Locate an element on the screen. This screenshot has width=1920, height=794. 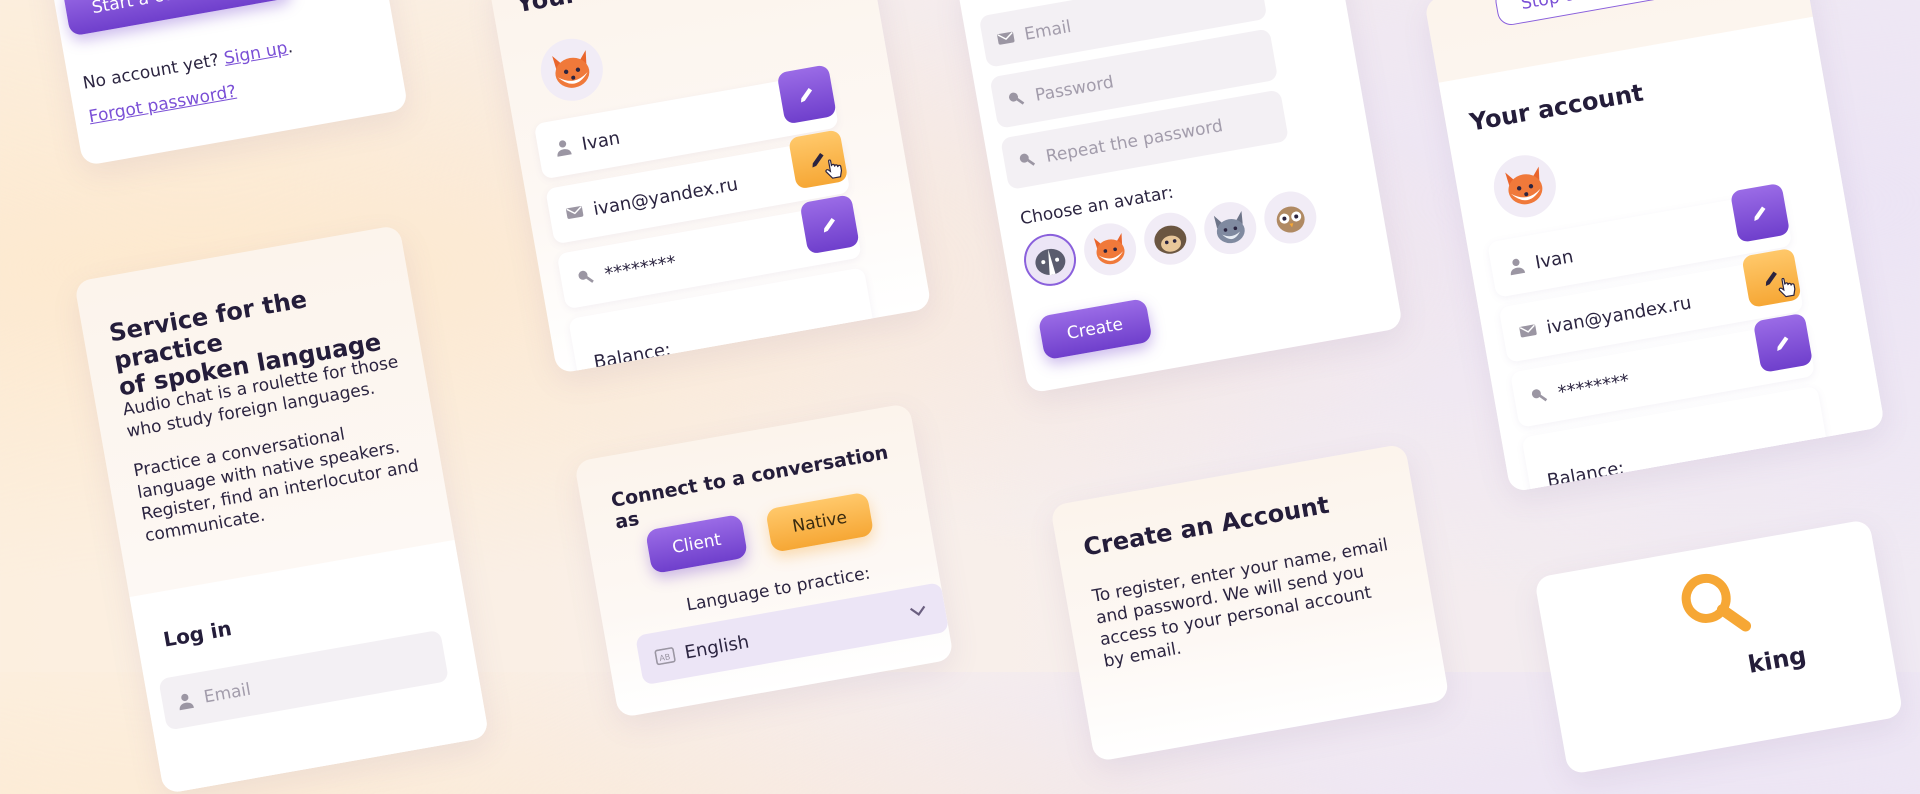
register-email-placeholder: Email is located at coordinates (1047, 30).